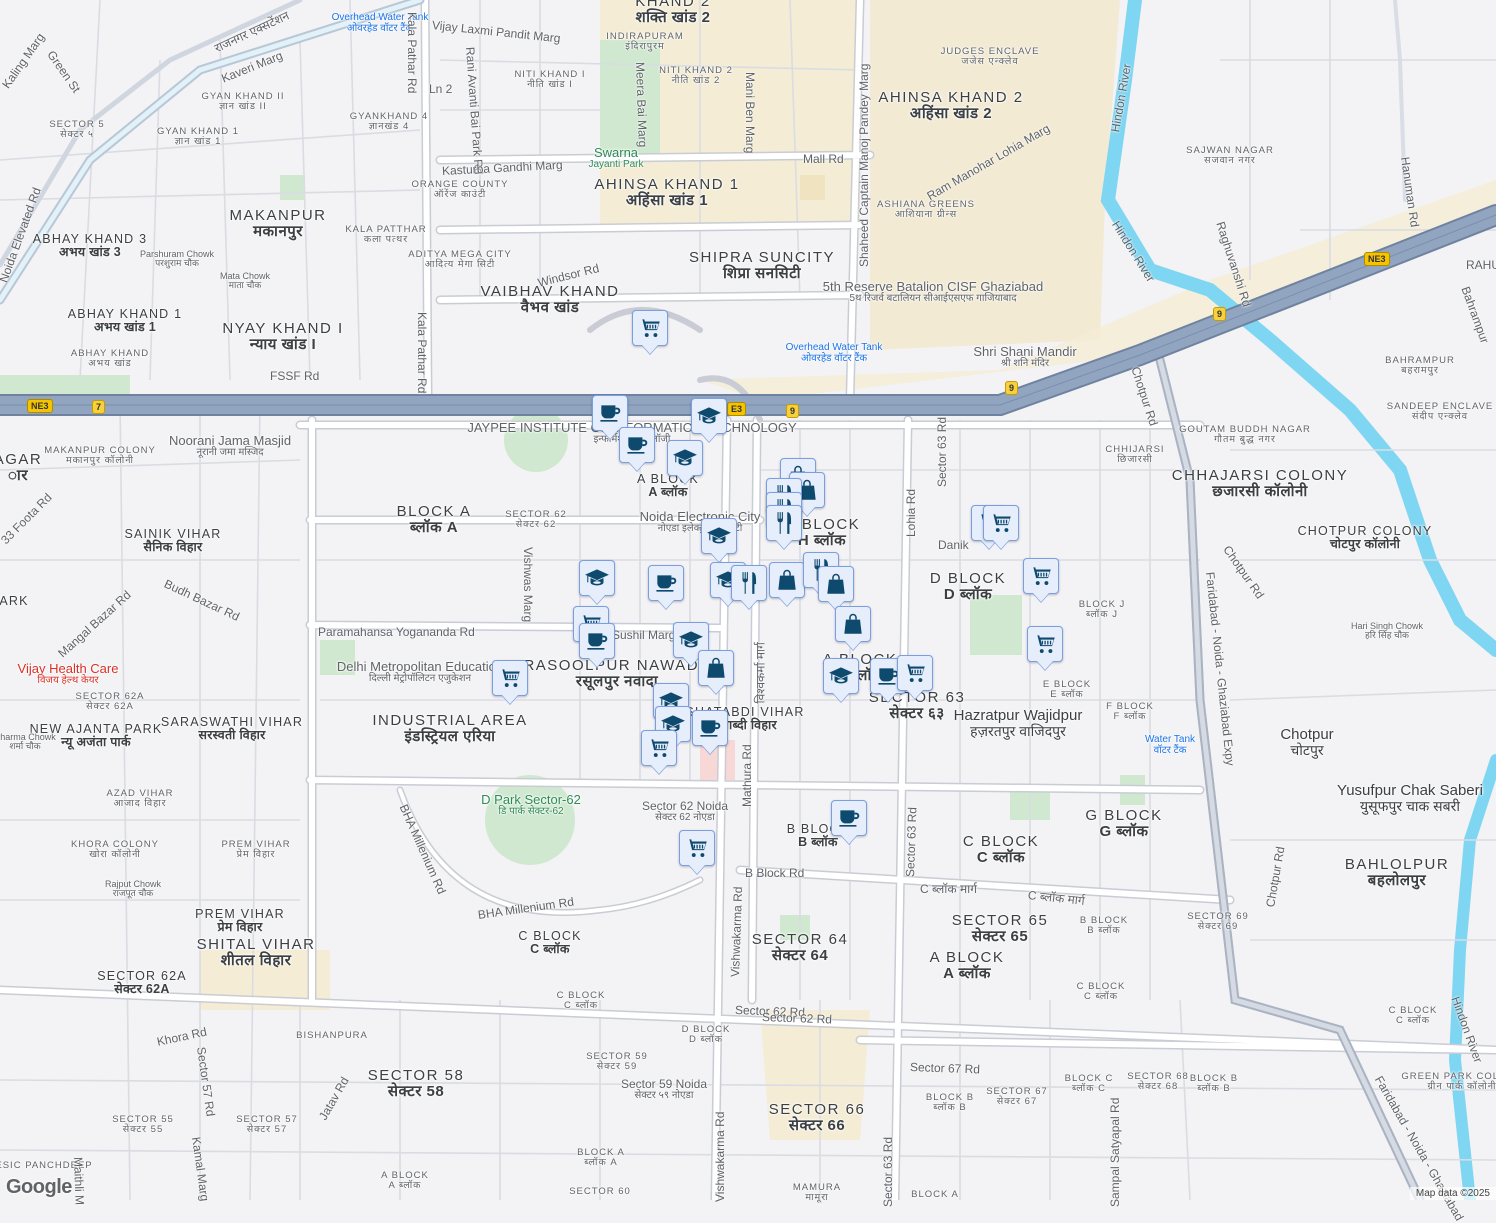  What do you see at coordinates (440, 89) in the screenshot?
I see `road-label: Ln 2` at bounding box center [440, 89].